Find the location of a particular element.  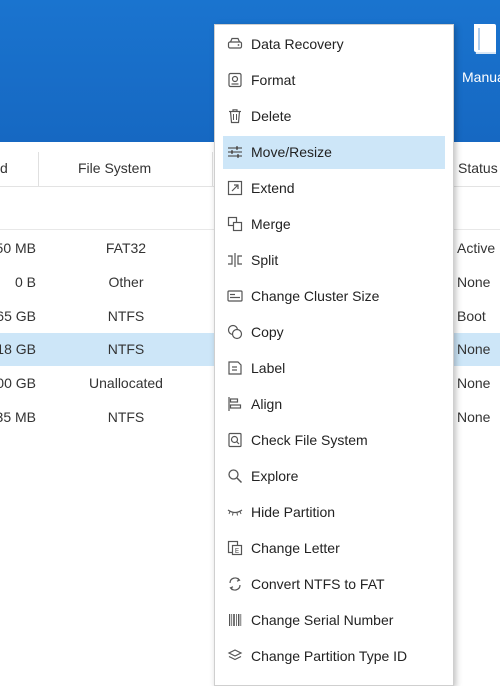

hide-eye-icon is located at coordinates (235, 512).